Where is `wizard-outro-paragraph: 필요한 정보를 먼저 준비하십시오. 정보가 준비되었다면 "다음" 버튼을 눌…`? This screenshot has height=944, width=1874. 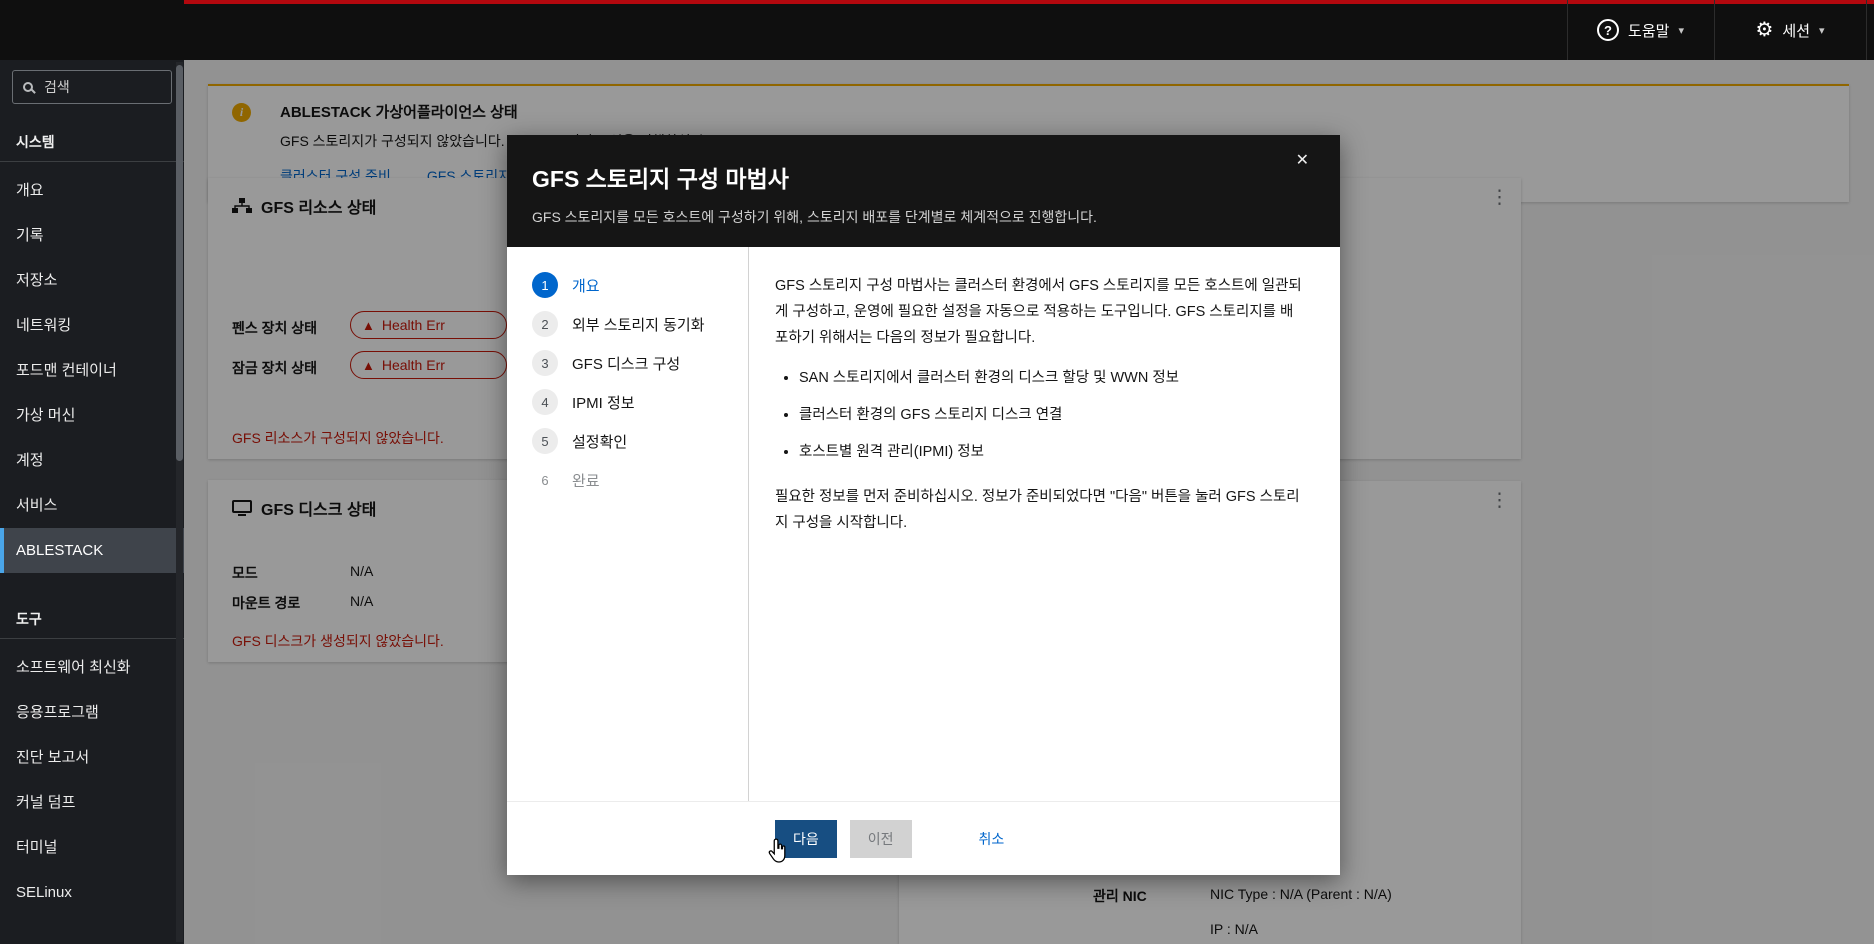
wizard-outro-paragraph: 필요한 정보를 먼저 준비하십시오. 정보가 준비되었다면 "다음" 버튼을 눌… is located at coordinates (1037, 509).